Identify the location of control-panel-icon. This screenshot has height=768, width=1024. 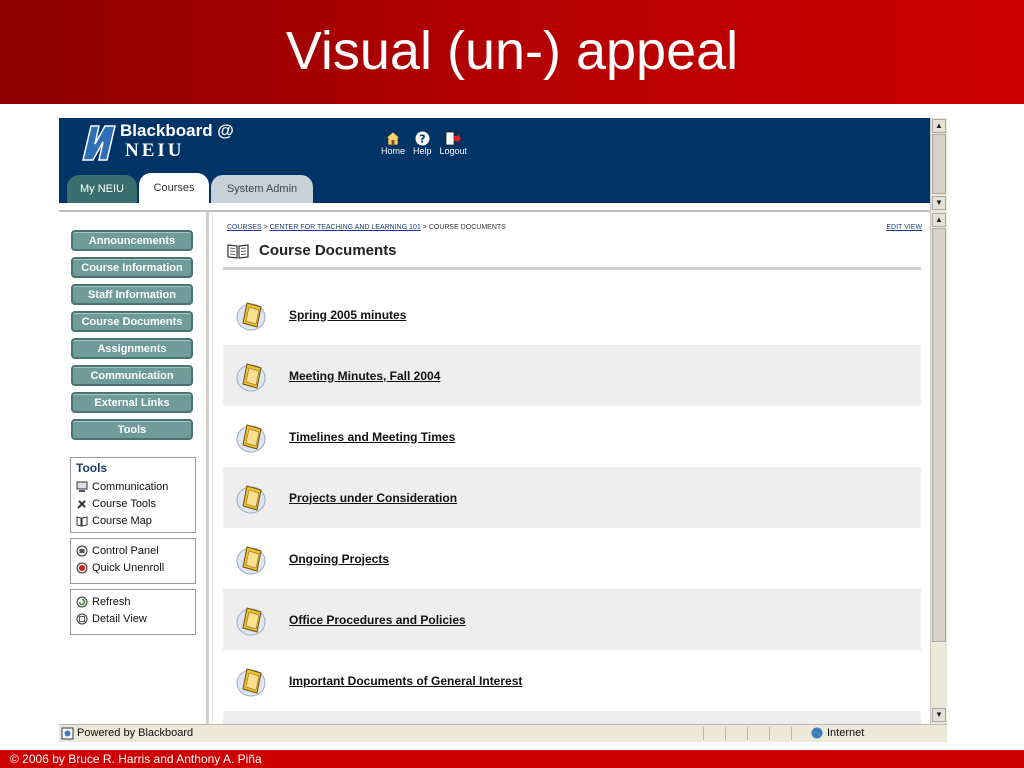
(82, 550).